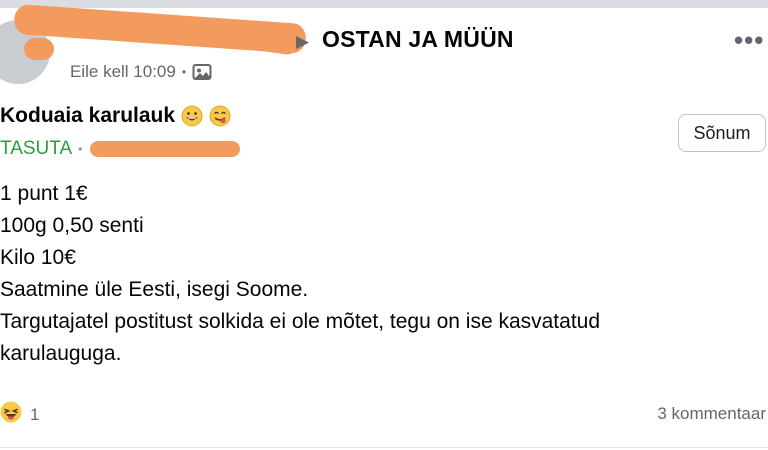 The image size is (768, 450). I want to click on body-line: Saatmine üle Eesti, isegi Soome., so click(154, 289).